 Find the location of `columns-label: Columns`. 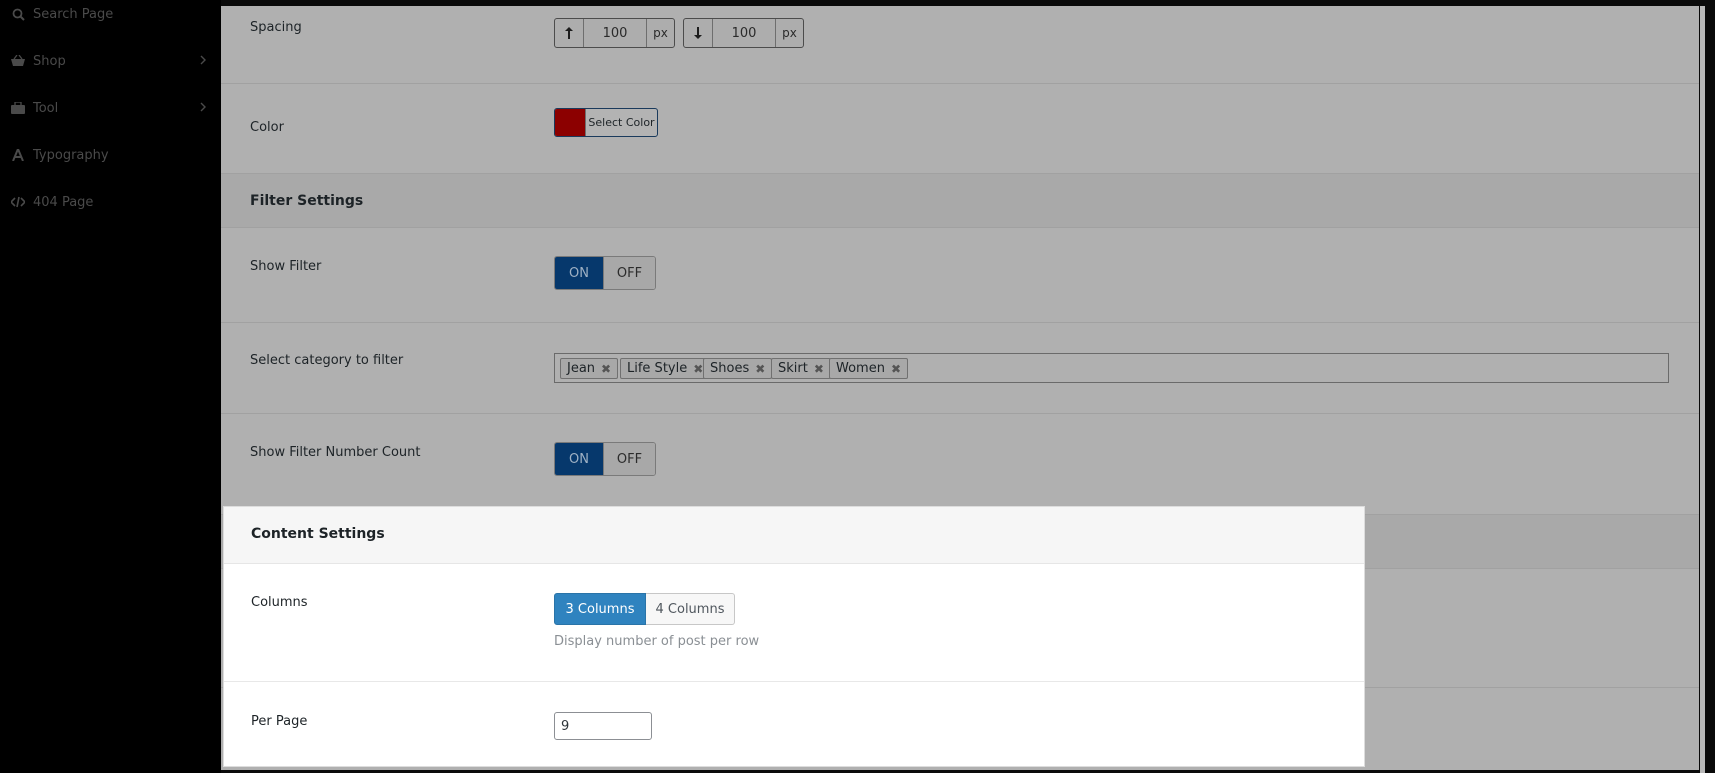

columns-label: Columns is located at coordinates (279, 602).